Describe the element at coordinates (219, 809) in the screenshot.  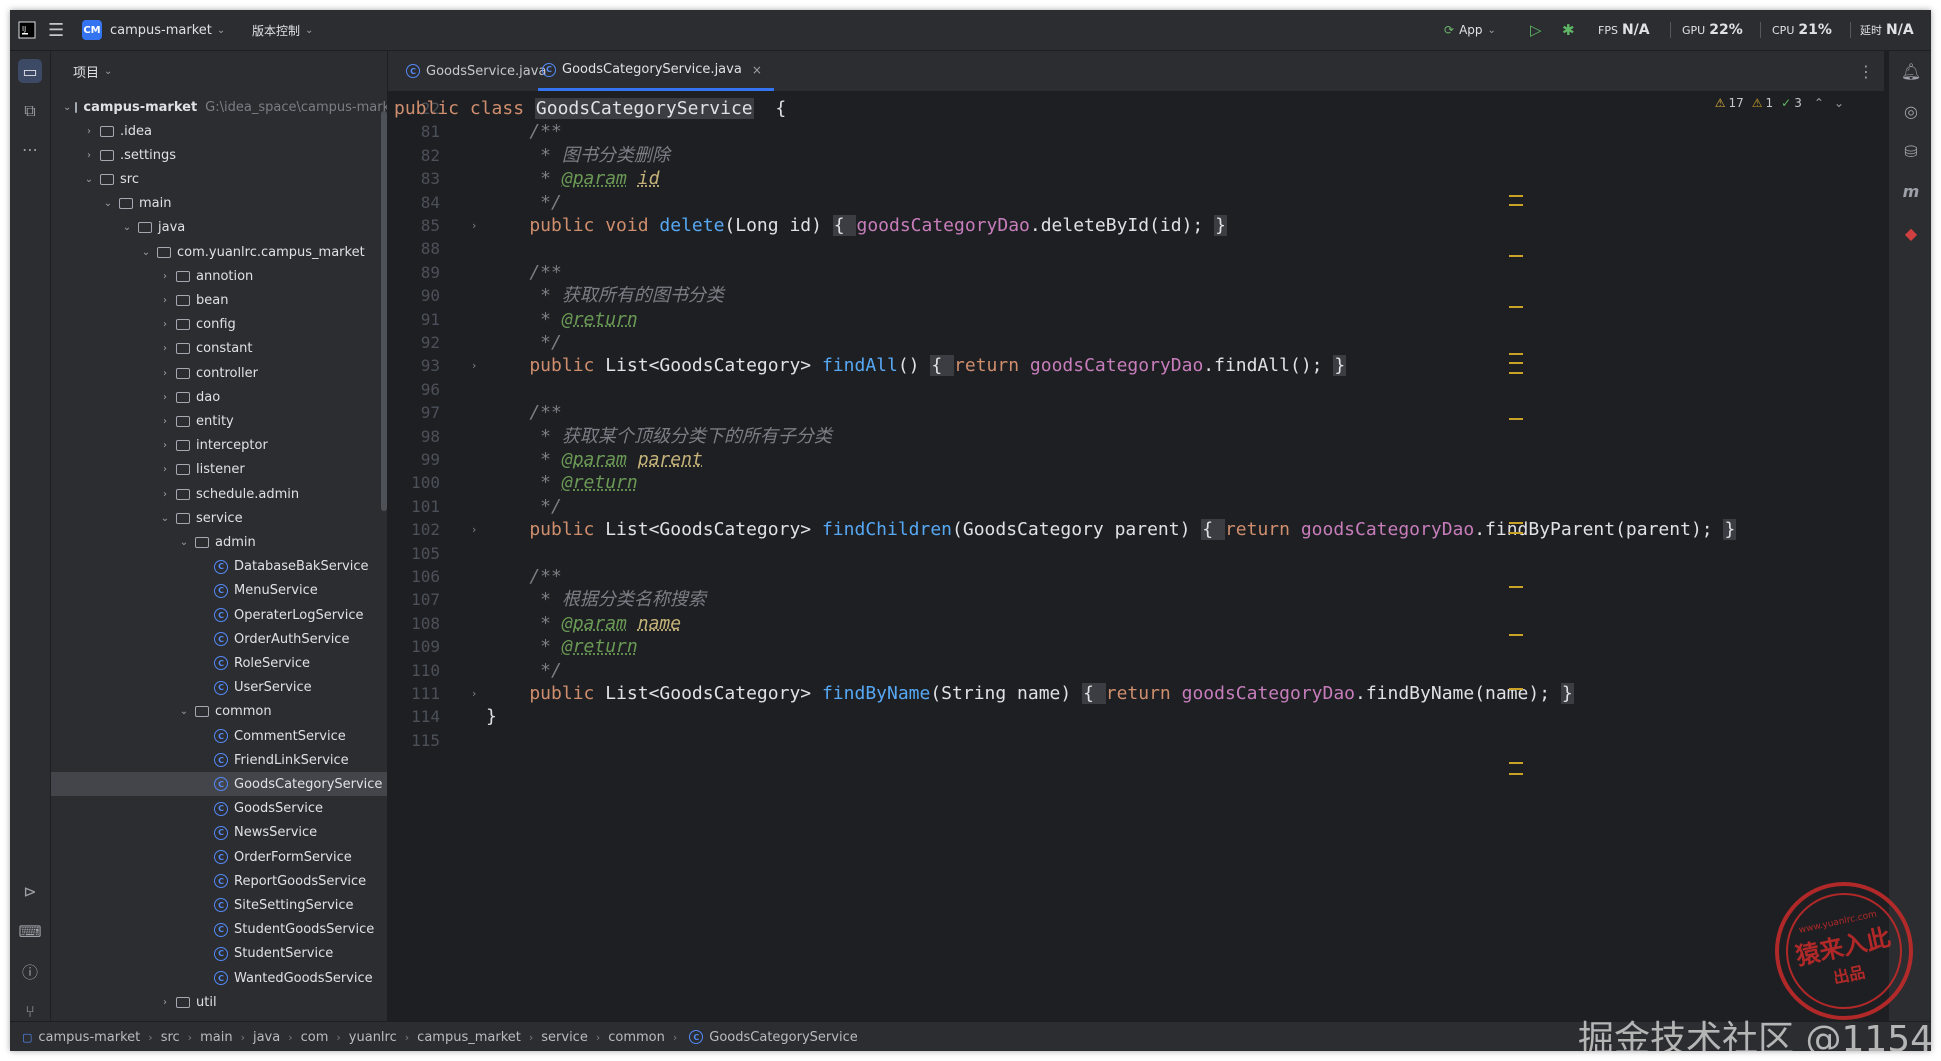
I see `tree-item-class: C GoodsService` at that location.